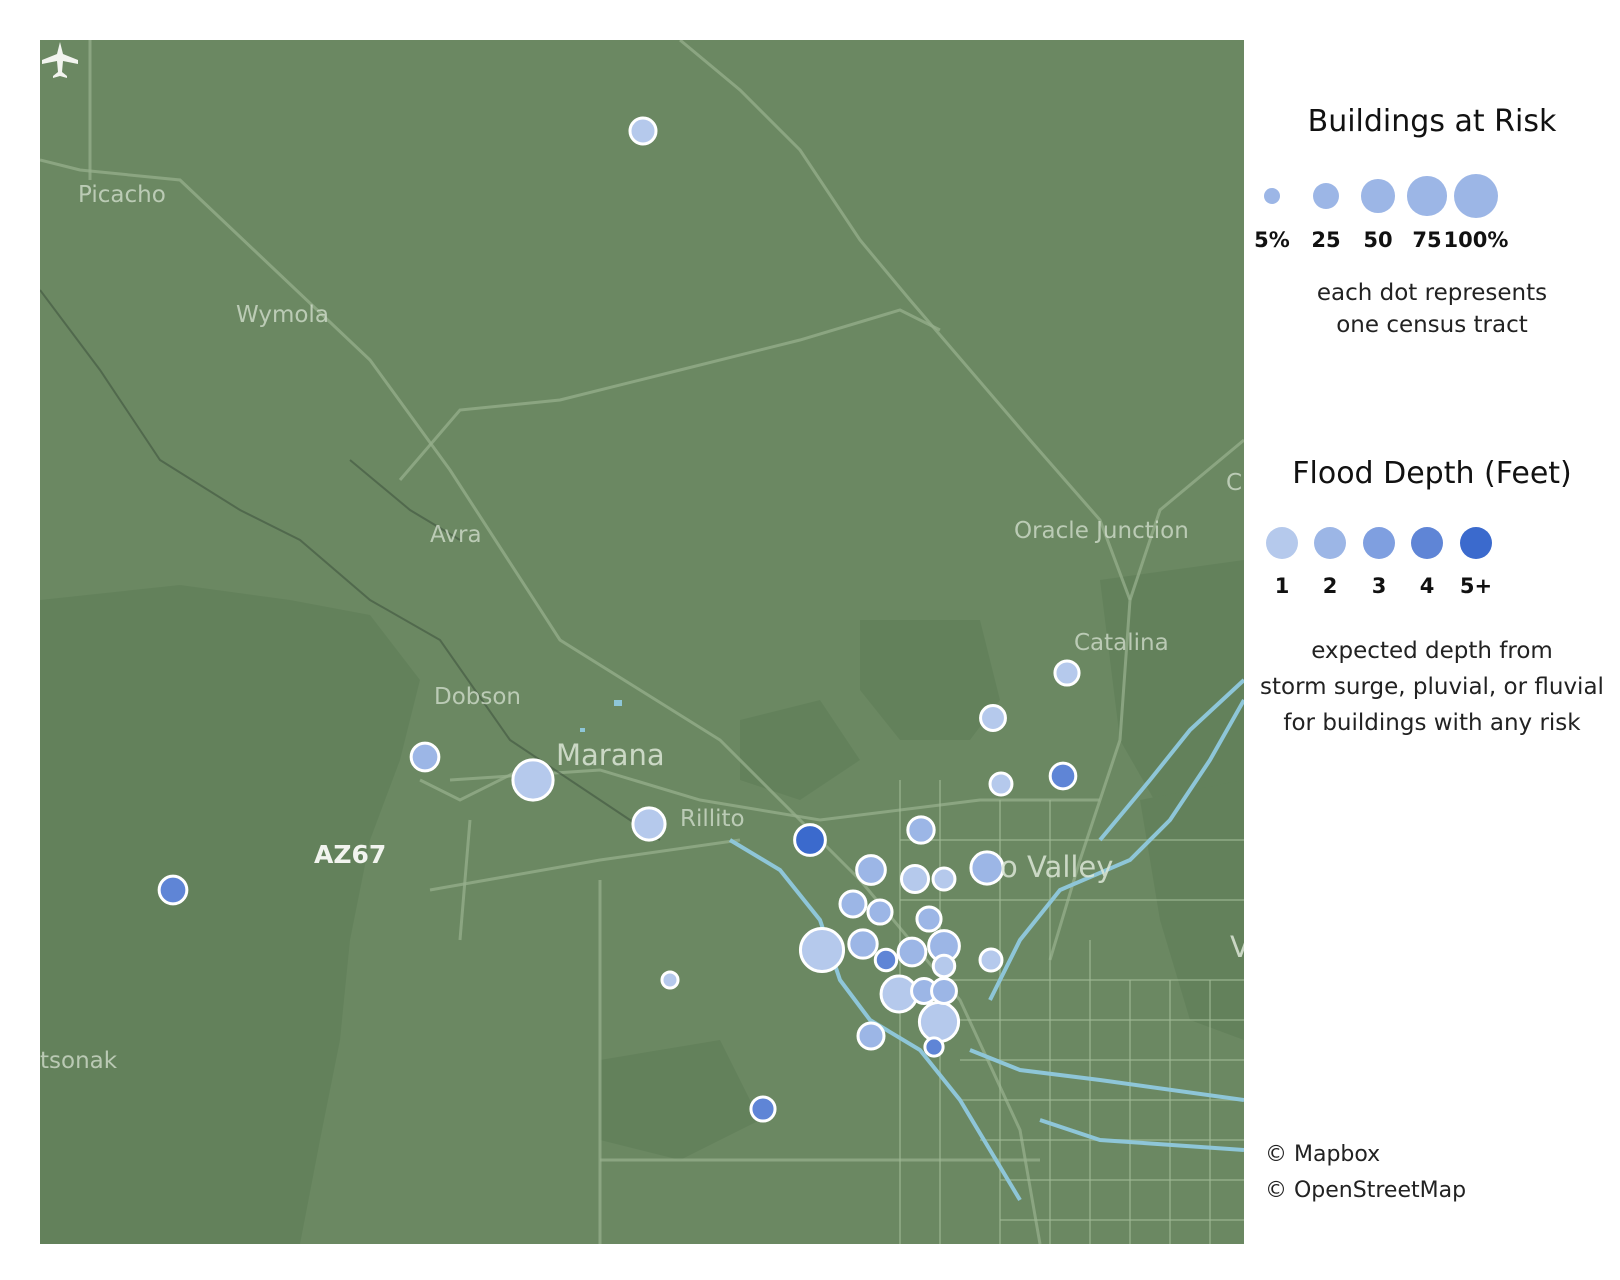 This screenshot has width=1620, height=1280. What do you see at coordinates (939, 1022) in the screenshot?
I see `tract-30-dot` at bounding box center [939, 1022].